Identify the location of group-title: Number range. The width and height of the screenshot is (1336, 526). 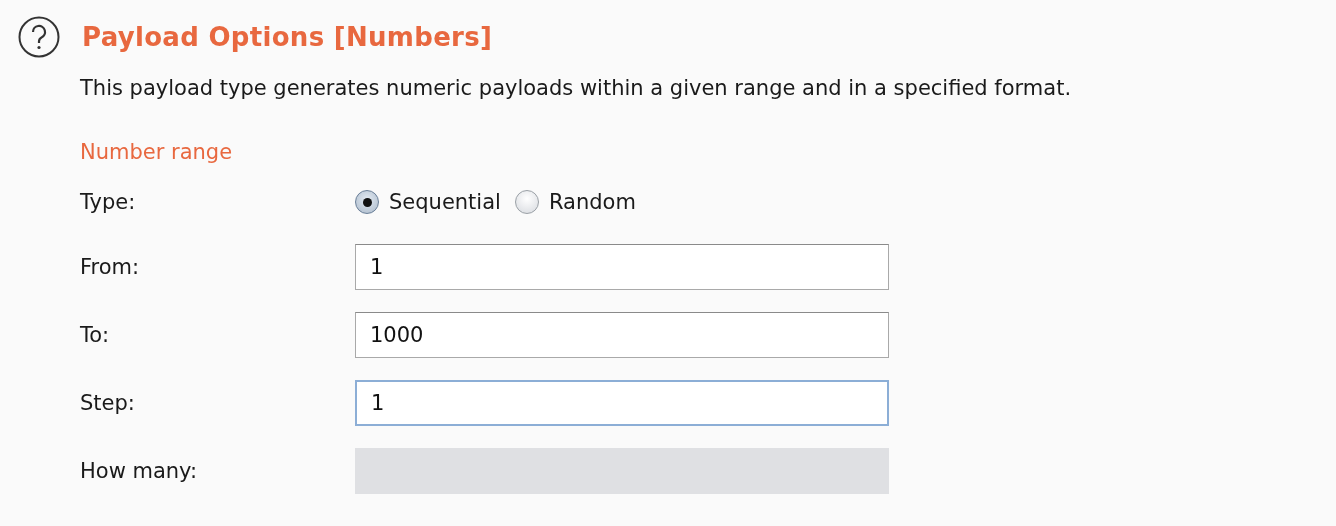
(157, 152).